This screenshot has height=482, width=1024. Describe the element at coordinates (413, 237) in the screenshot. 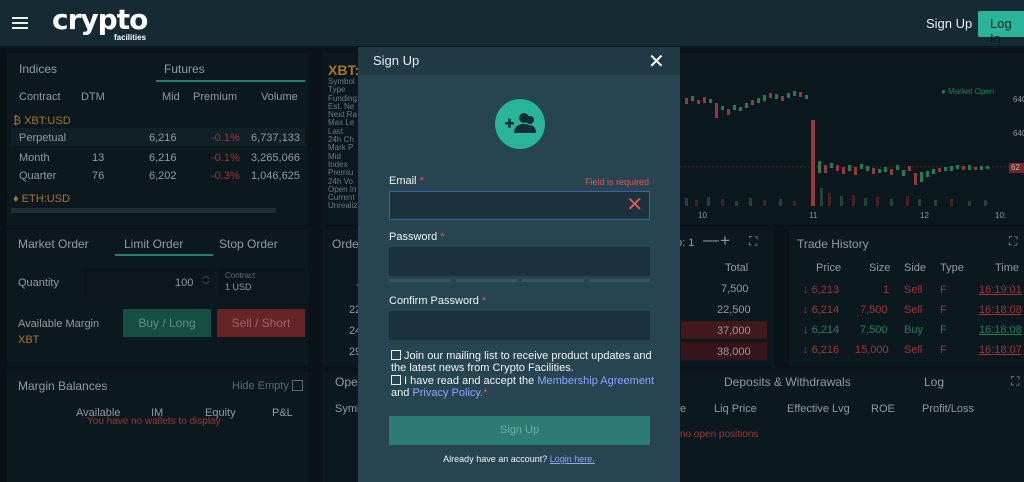

I see `password-label-text: Password` at that location.